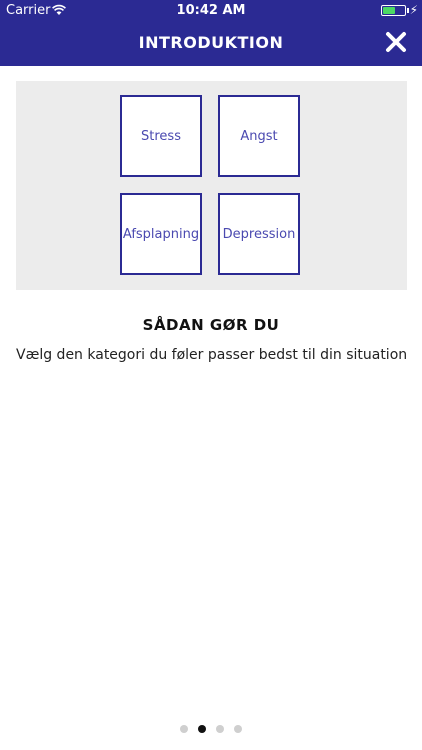  What do you see at coordinates (161, 136) in the screenshot?
I see `category-stress: Stress` at bounding box center [161, 136].